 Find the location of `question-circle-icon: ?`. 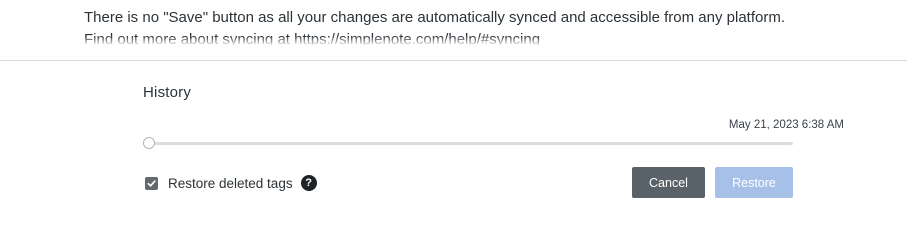

question-circle-icon: ? is located at coordinates (308, 183).